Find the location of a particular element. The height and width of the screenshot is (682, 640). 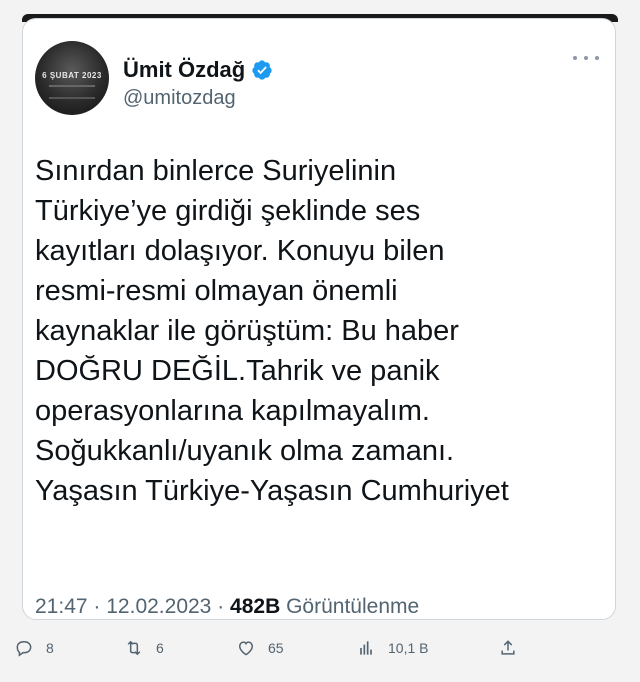

retweet-count: 6 is located at coordinates (160, 648).